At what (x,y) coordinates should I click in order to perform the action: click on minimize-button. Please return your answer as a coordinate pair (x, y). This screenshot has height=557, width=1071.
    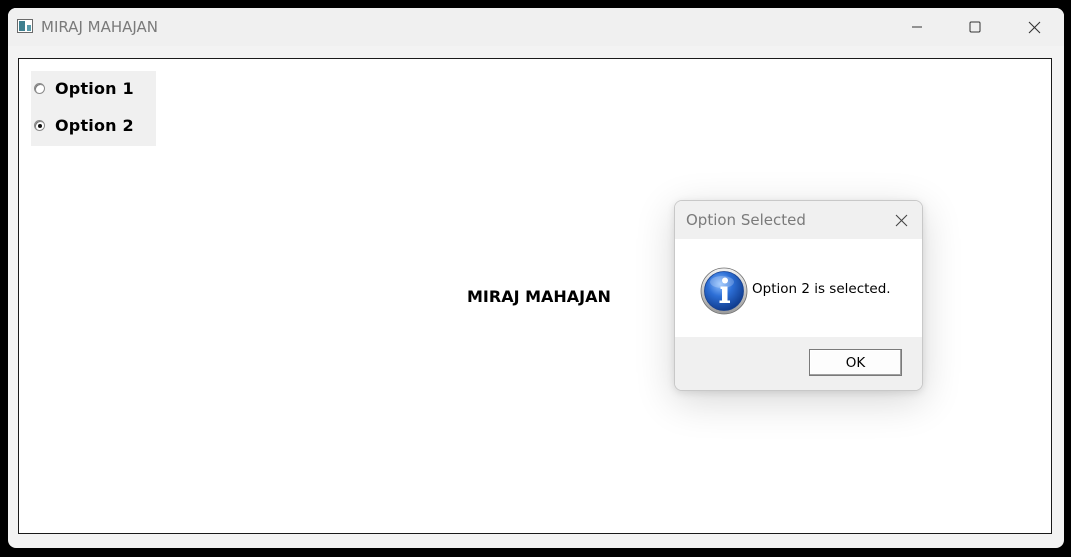
    Looking at the image, I should click on (917, 27).